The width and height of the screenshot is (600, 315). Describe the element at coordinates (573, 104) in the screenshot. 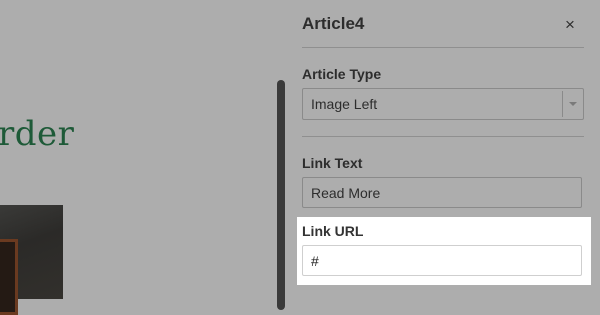

I see `chevron-down-icon` at that location.